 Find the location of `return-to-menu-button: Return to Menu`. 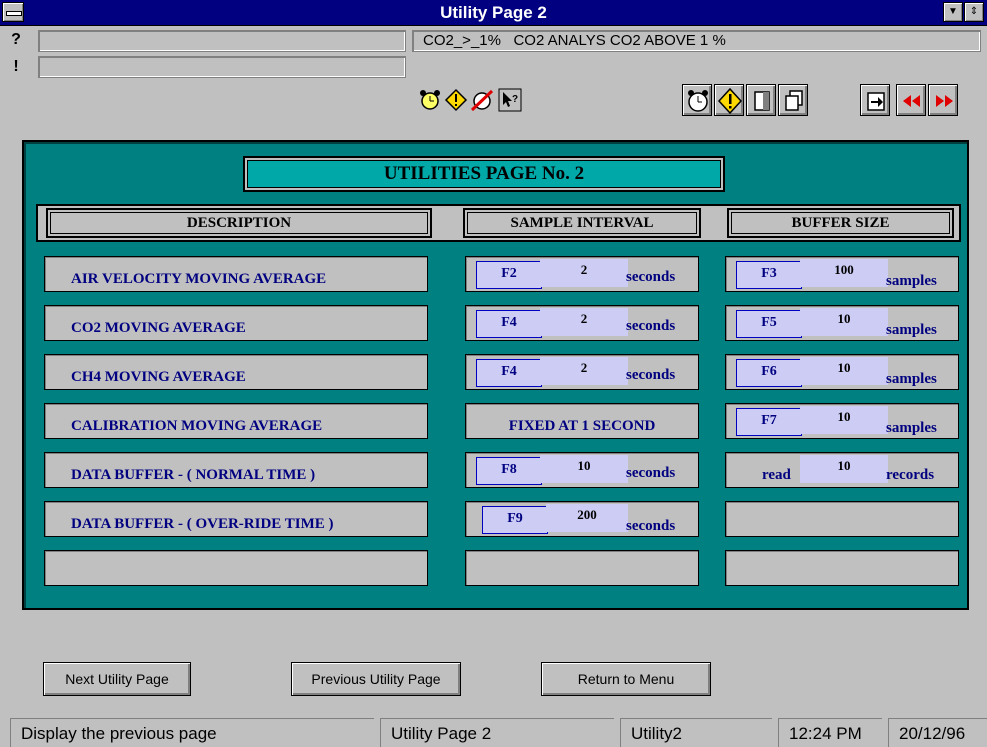

return-to-menu-button: Return to Menu is located at coordinates (626, 679).